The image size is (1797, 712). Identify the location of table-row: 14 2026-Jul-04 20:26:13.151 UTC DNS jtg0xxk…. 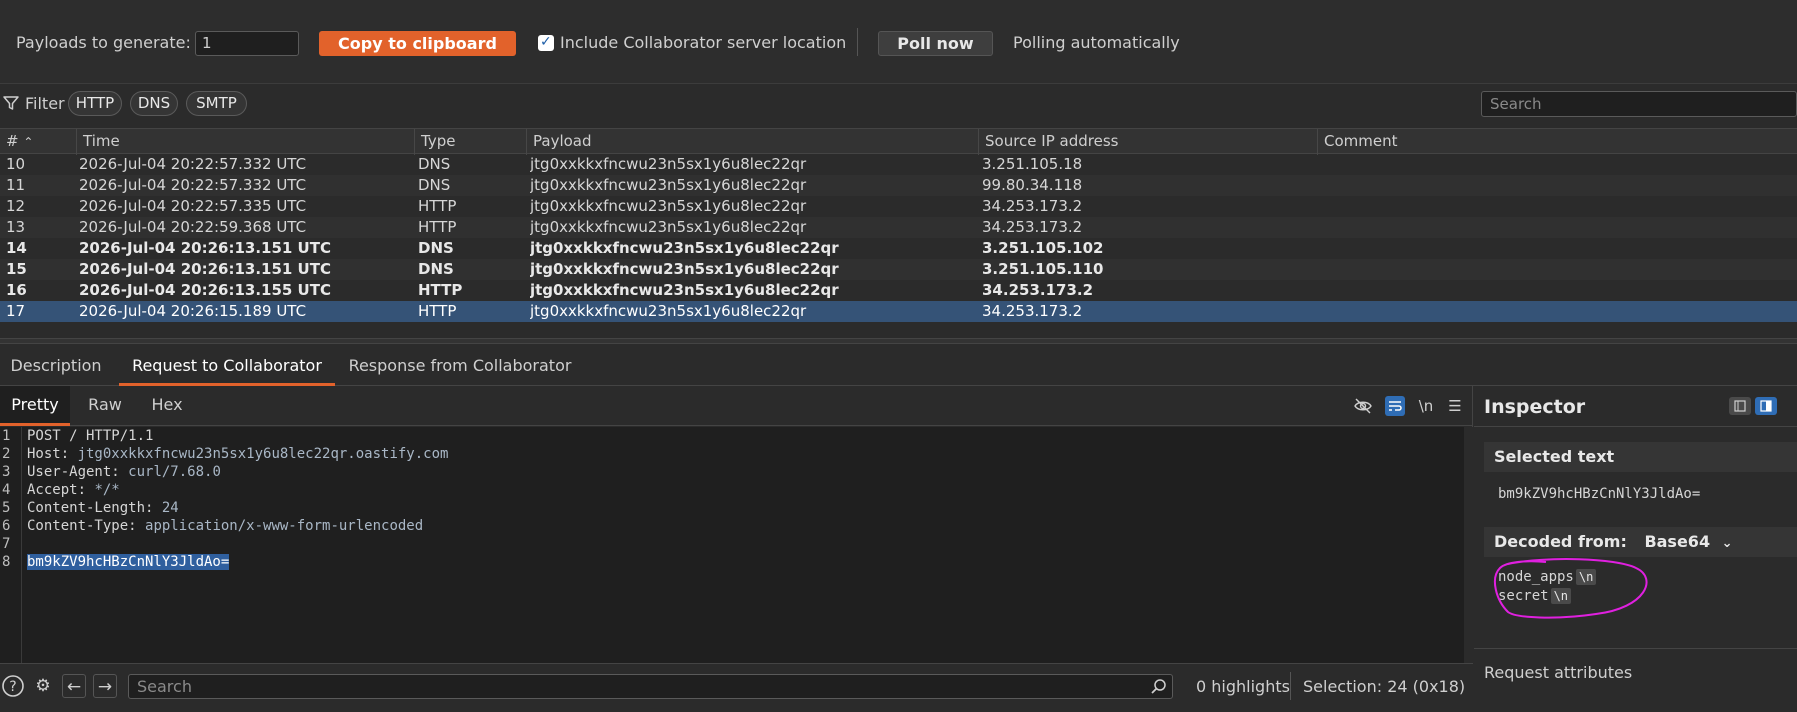
(898, 248).